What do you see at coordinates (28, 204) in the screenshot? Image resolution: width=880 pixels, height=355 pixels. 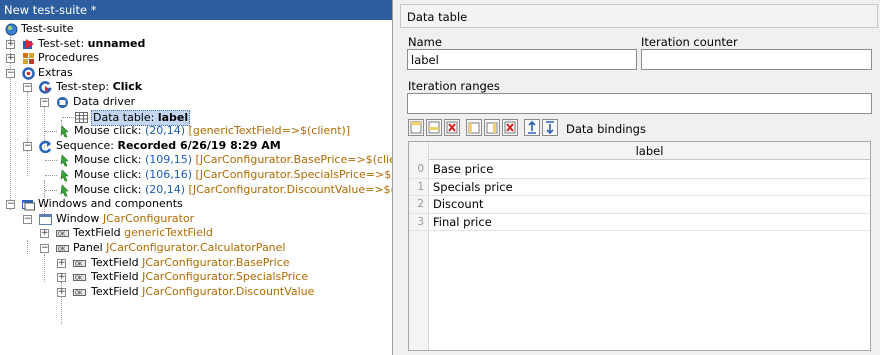 I see `windows-icon` at bounding box center [28, 204].